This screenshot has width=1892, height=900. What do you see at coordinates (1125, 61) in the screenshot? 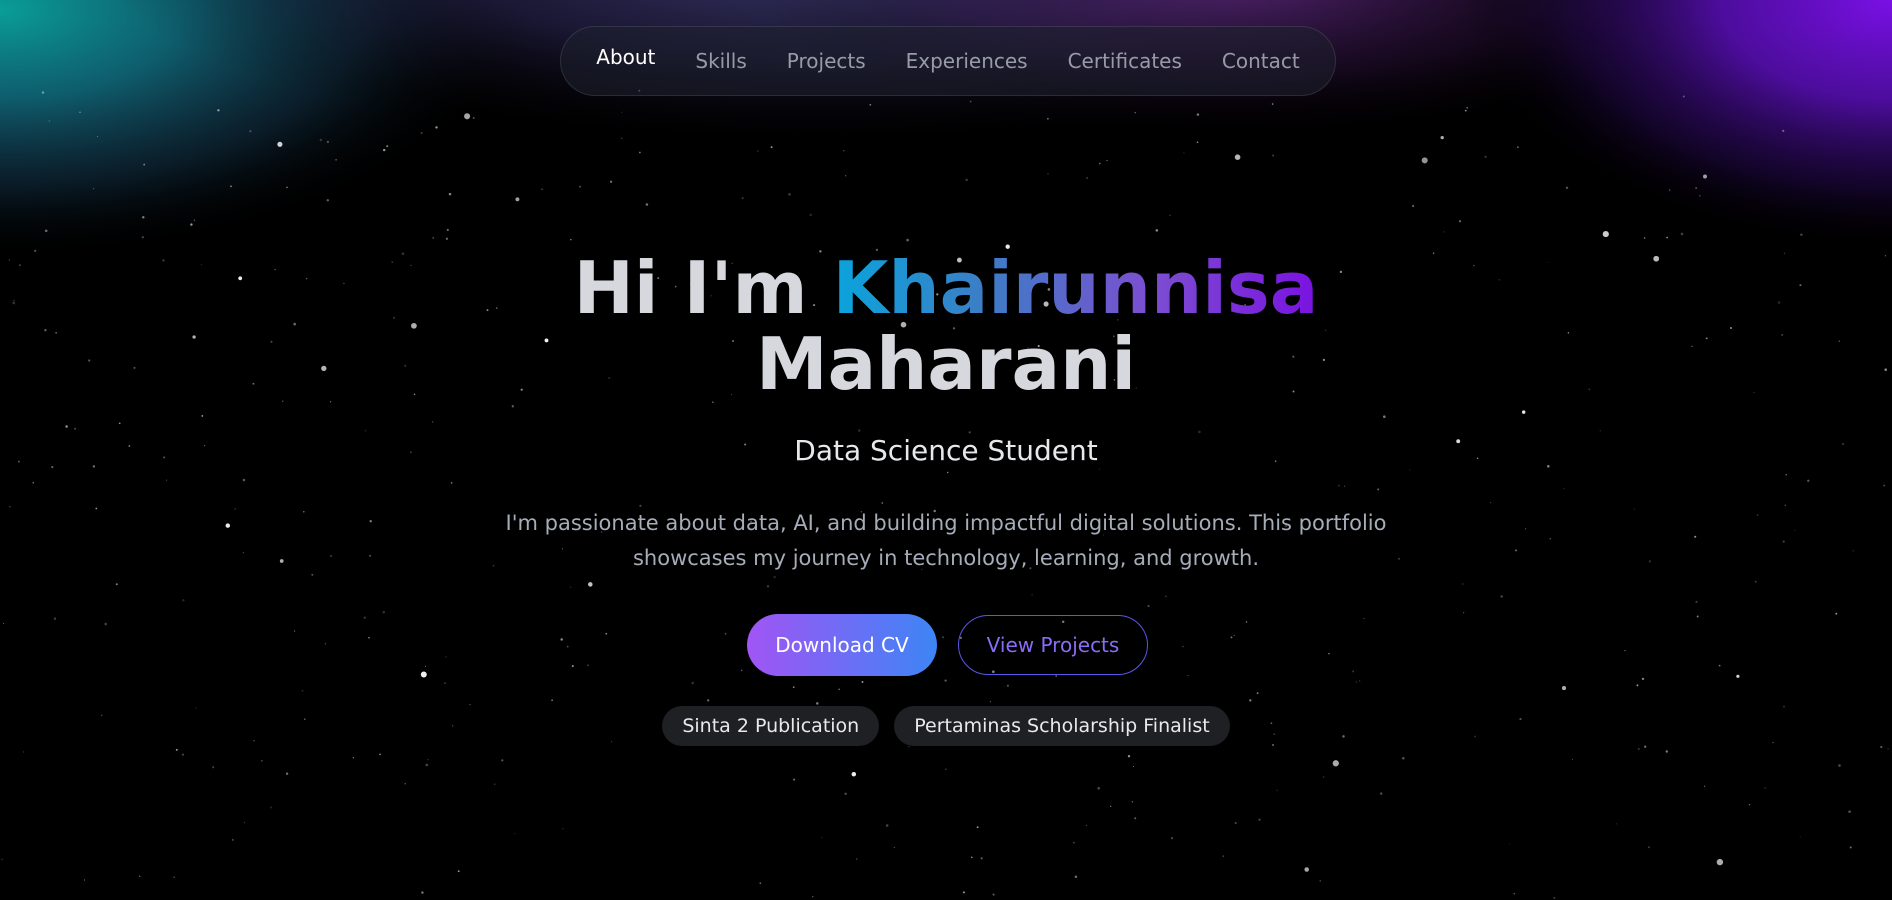
I see `nav-item-certificates: Certificates` at bounding box center [1125, 61].